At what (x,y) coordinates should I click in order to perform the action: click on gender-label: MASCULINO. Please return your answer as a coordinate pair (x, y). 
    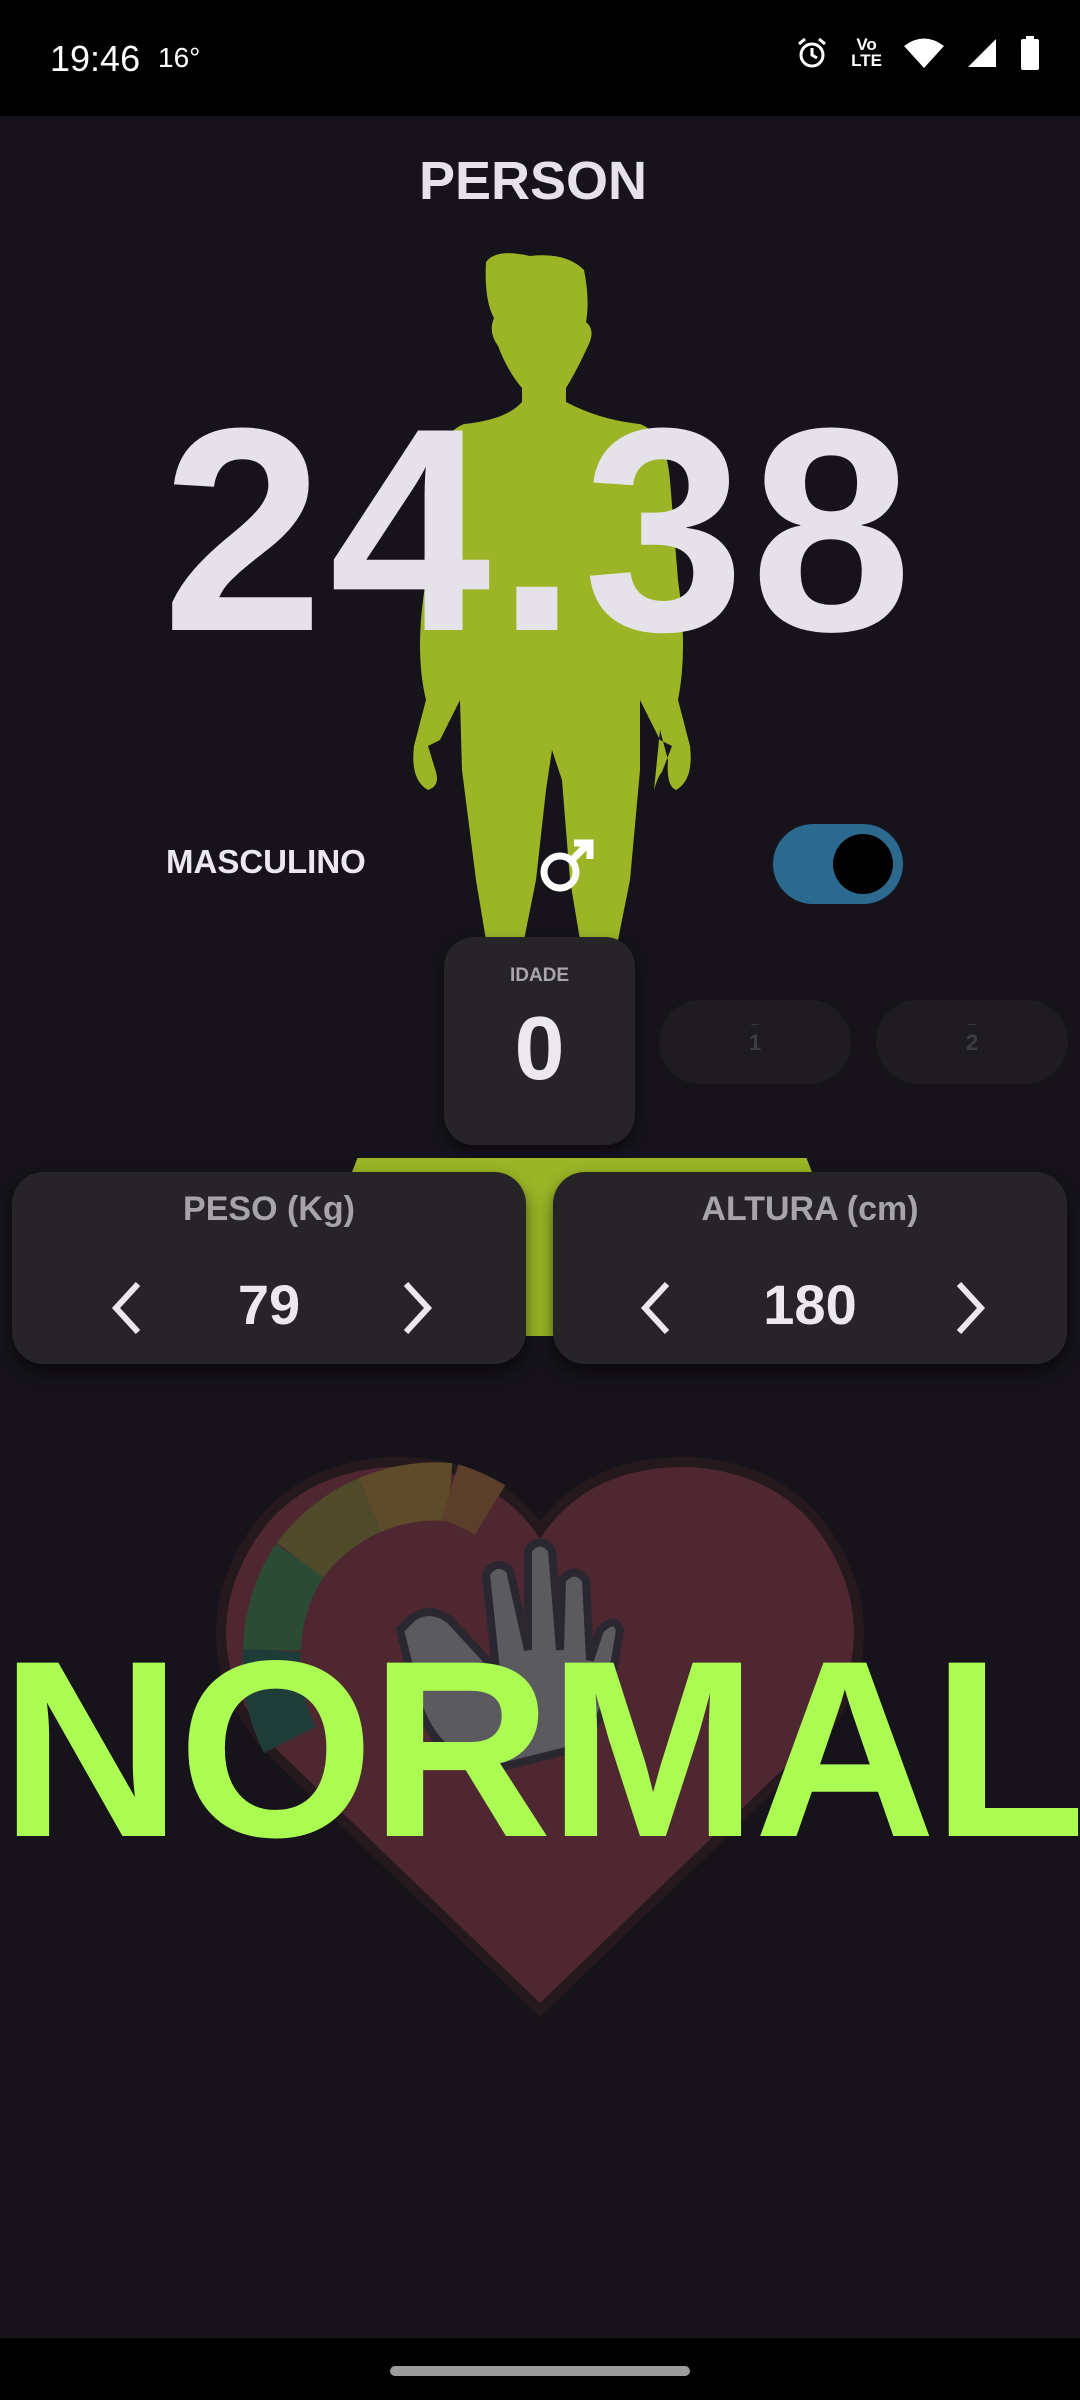
    Looking at the image, I should click on (266, 861).